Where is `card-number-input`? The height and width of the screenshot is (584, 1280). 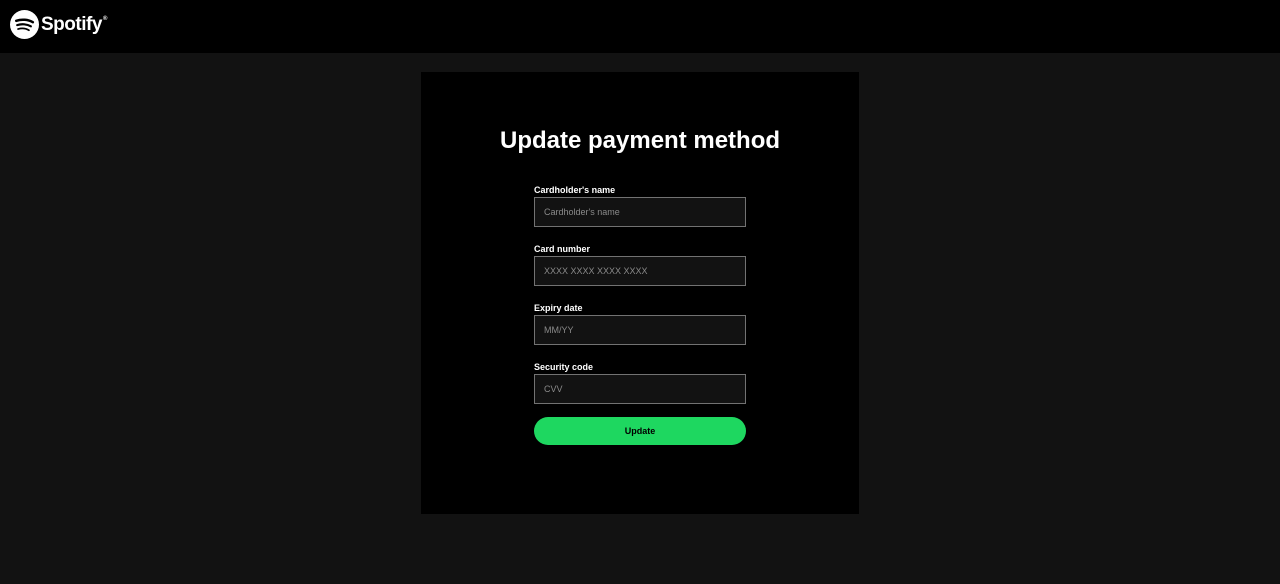
card-number-input is located at coordinates (640, 271).